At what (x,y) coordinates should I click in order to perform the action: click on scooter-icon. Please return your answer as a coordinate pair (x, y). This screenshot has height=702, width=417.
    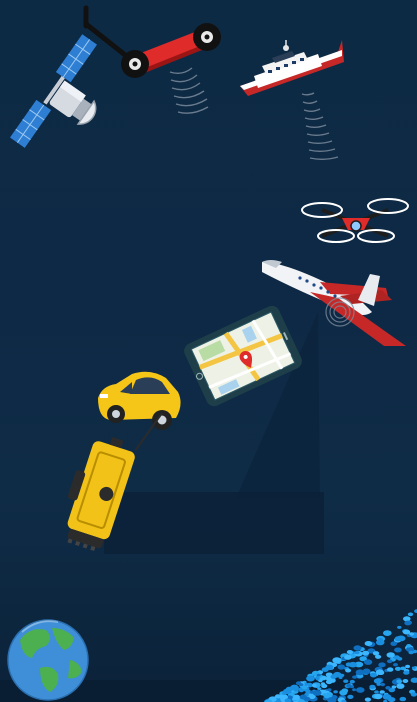
    Looking at the image, I should click on (152, 59).